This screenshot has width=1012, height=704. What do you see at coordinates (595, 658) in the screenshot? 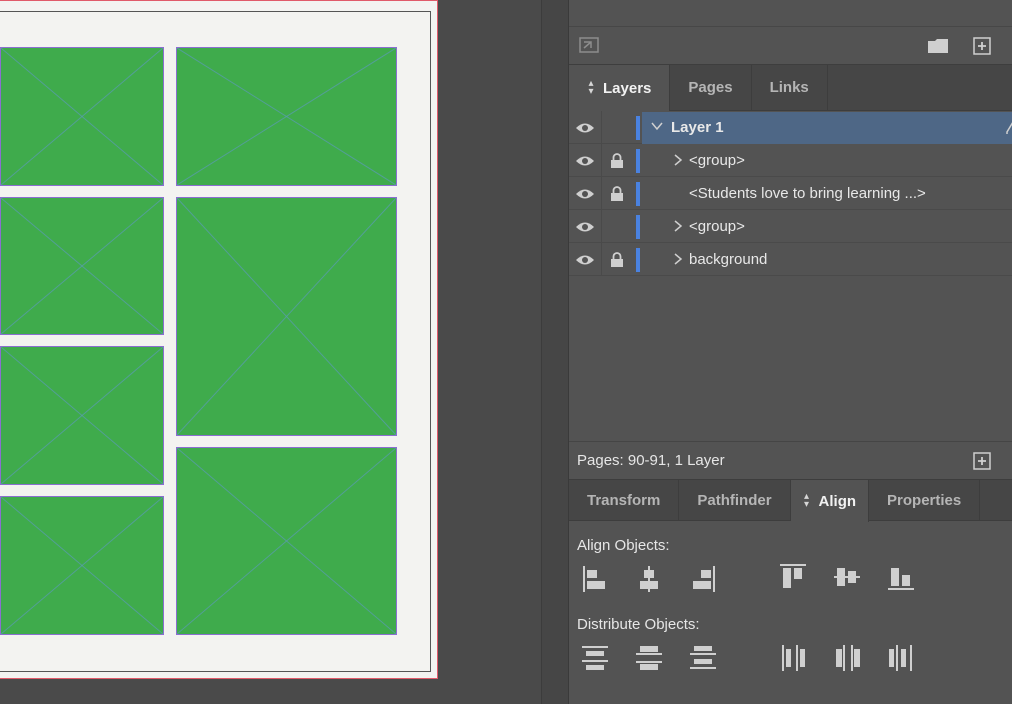
I see `distribute-top-edges-icon` at bounding box center [595, 658].